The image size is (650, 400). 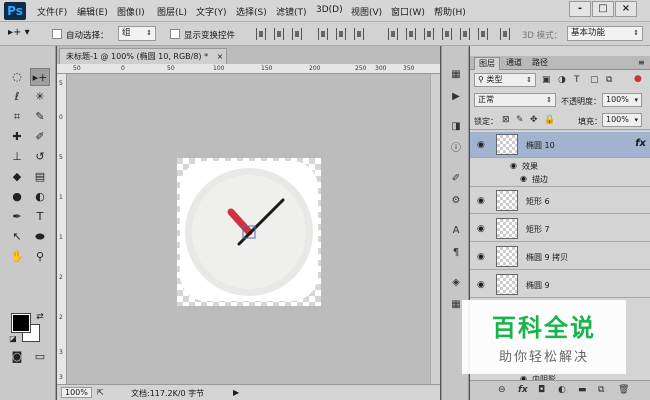 I want to click on quick-mask-icon: ◙, so click(x=17, y=357).